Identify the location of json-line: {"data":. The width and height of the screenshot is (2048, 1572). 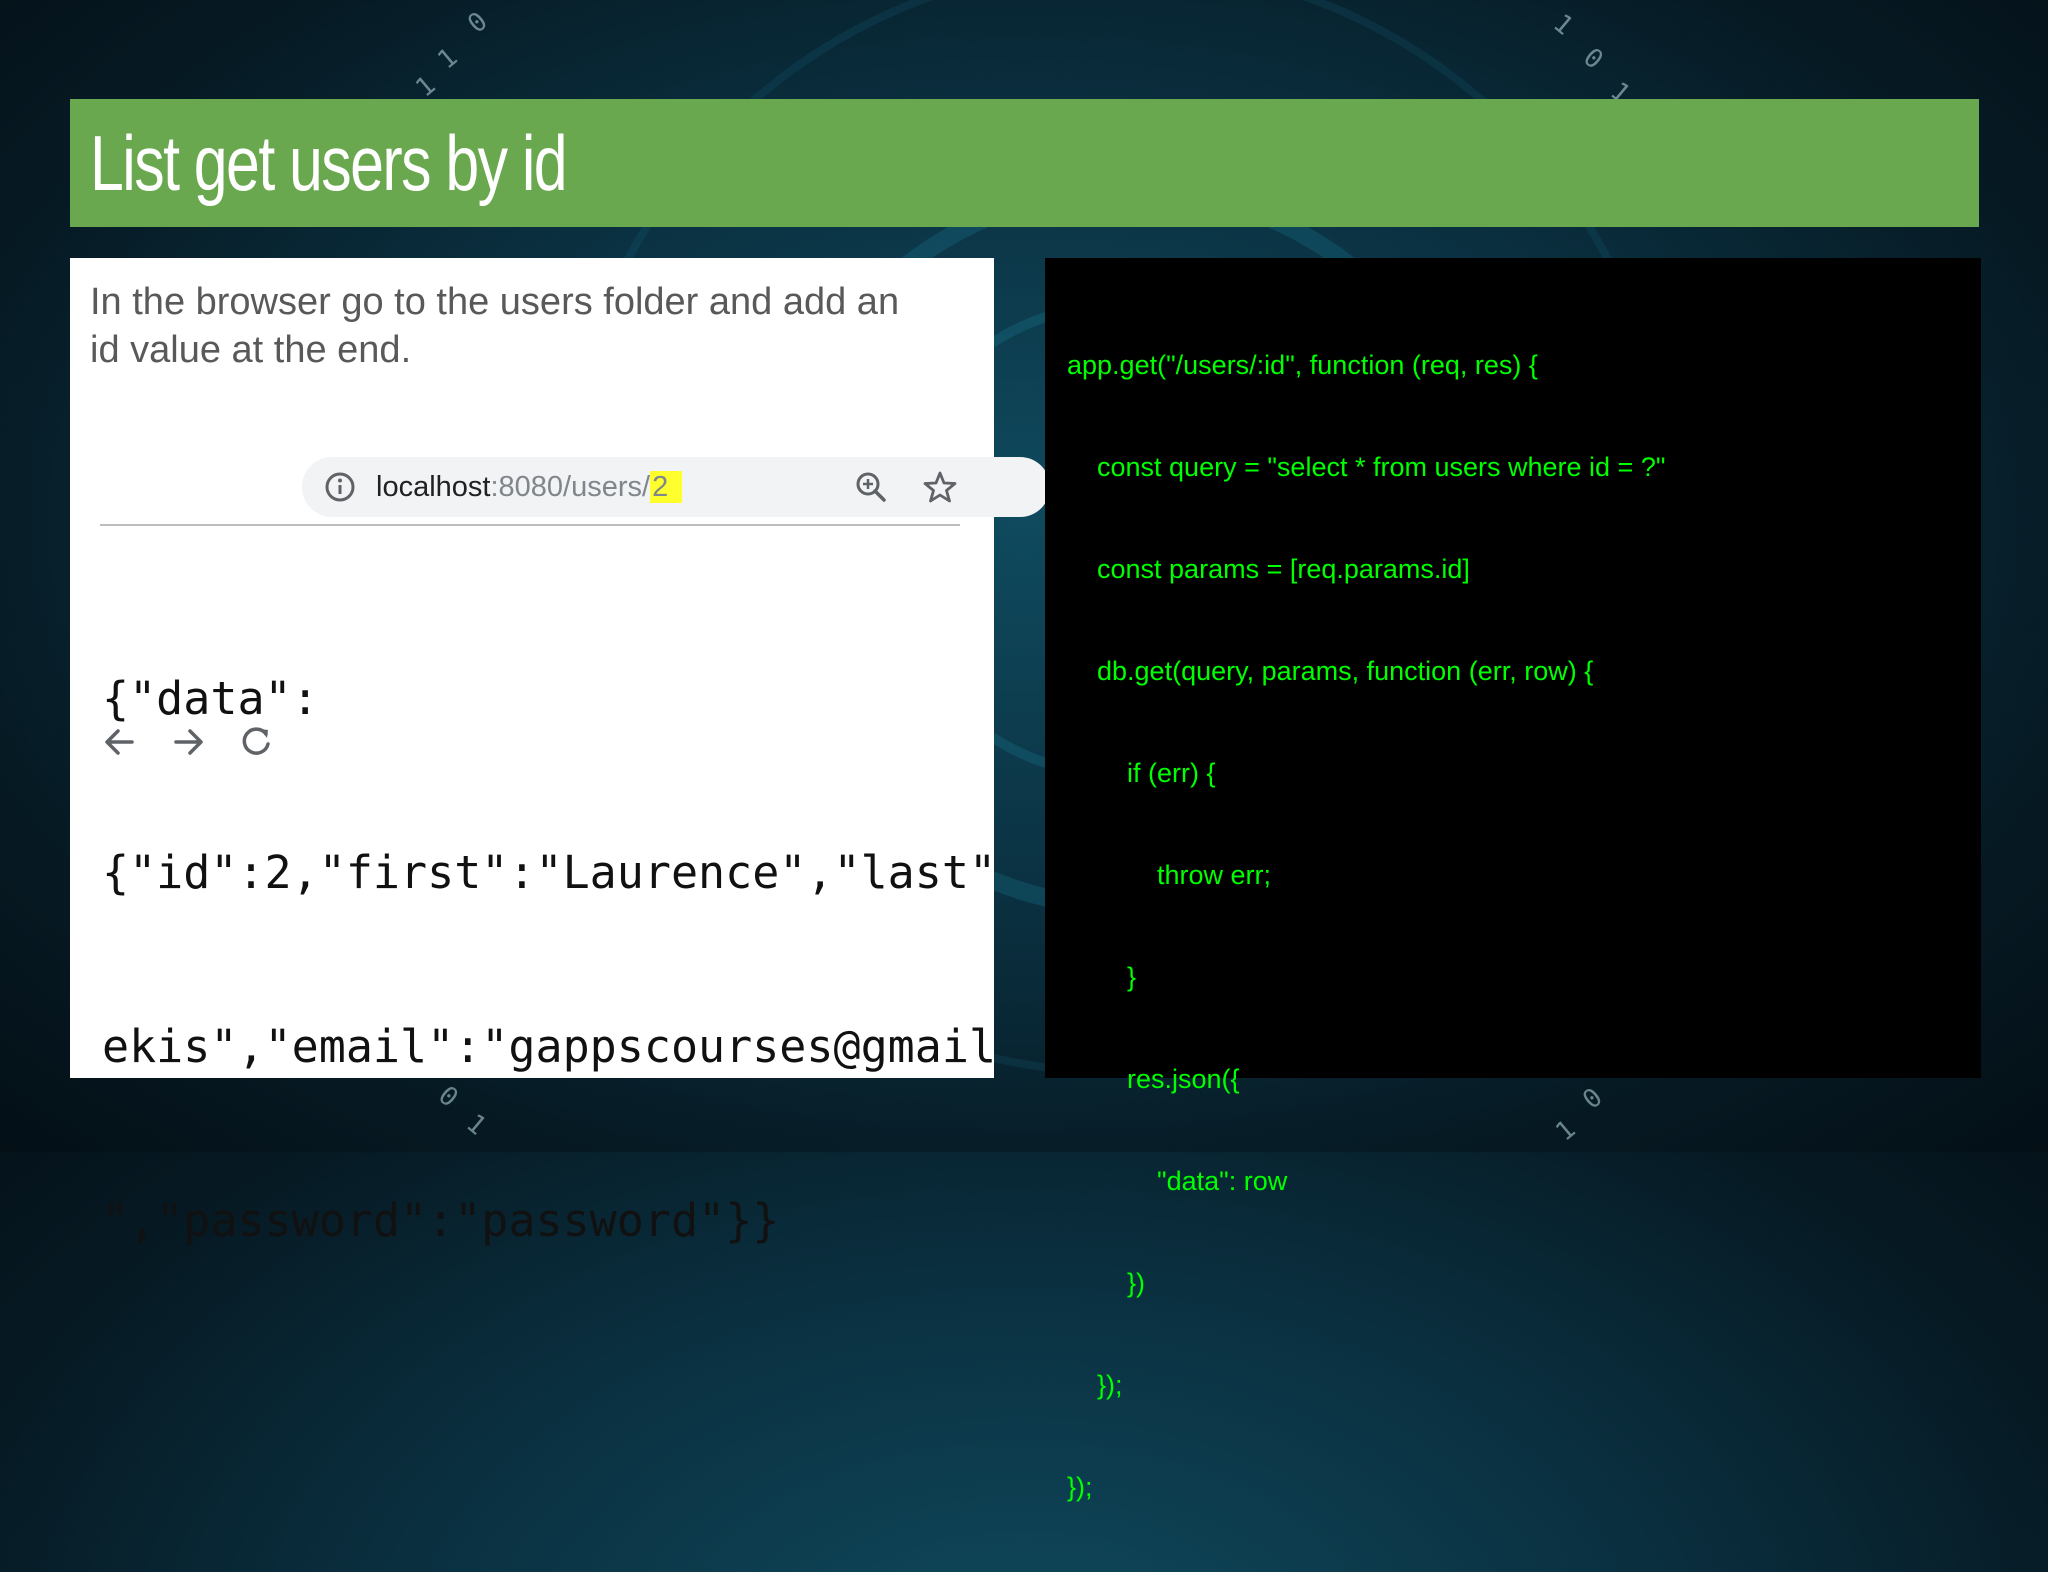
(210, 698).